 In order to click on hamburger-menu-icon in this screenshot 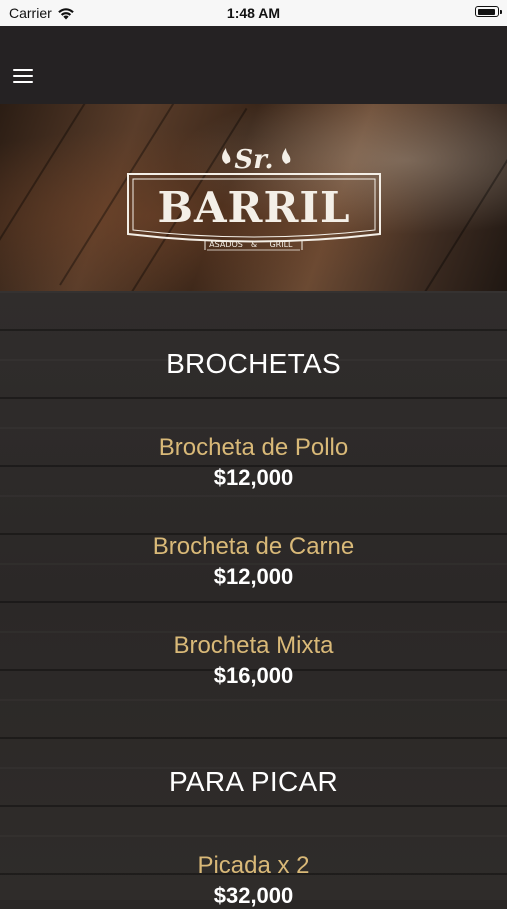, I will do `click(23, 76)`.